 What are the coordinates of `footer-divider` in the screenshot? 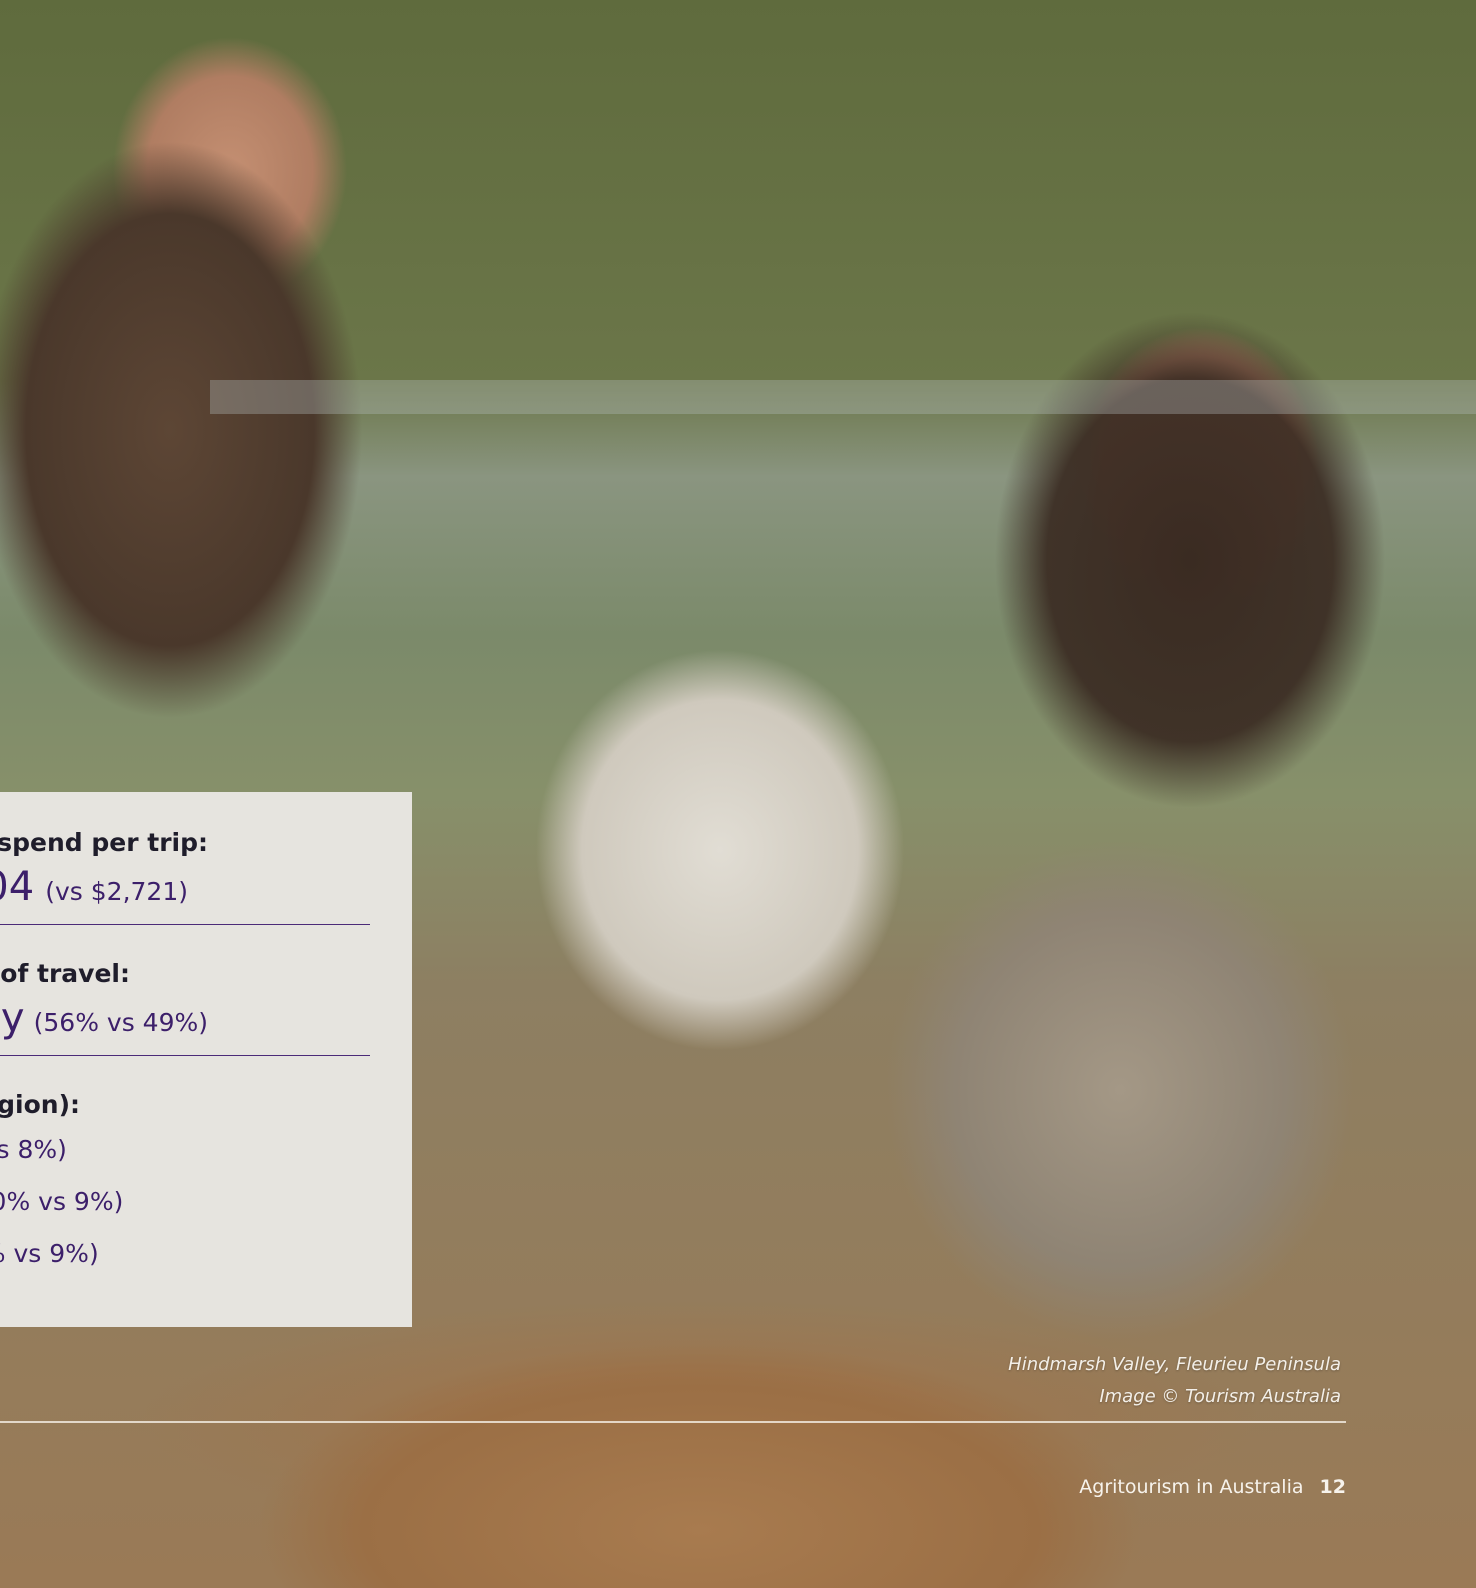 It's located at (673, 1422).